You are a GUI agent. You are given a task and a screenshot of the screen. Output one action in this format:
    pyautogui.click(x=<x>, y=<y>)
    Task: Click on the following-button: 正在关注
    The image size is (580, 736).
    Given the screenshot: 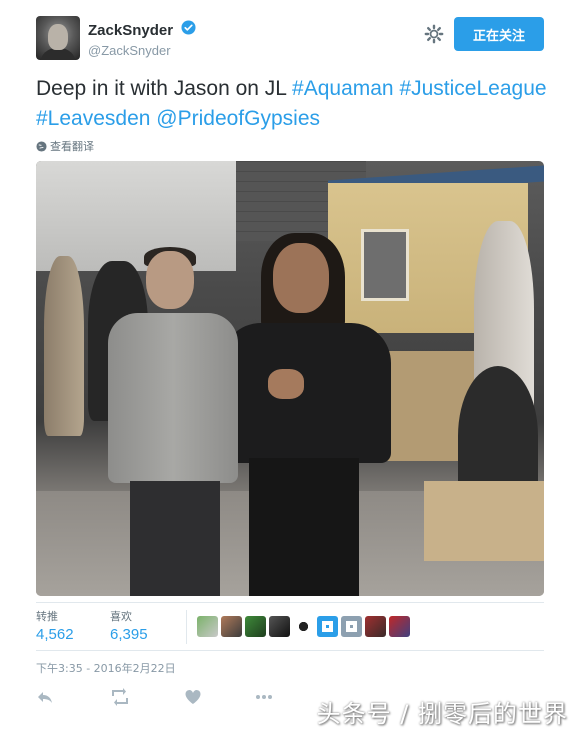 What is the action you would take?
    pyautogui.click(x=499, y=34)
    